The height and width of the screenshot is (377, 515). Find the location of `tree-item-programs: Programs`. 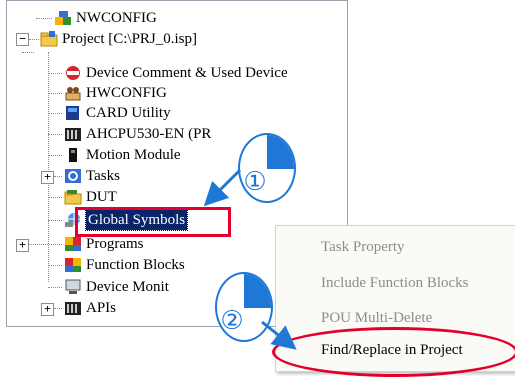

tree-item-programs: Programs is located at coordinates (104, 244).